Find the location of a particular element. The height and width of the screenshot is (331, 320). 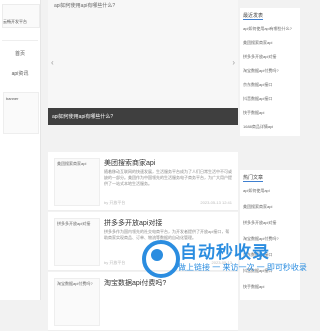

hot-post-link: 拼多多开放api对接 is located at coordinates (271, 223).